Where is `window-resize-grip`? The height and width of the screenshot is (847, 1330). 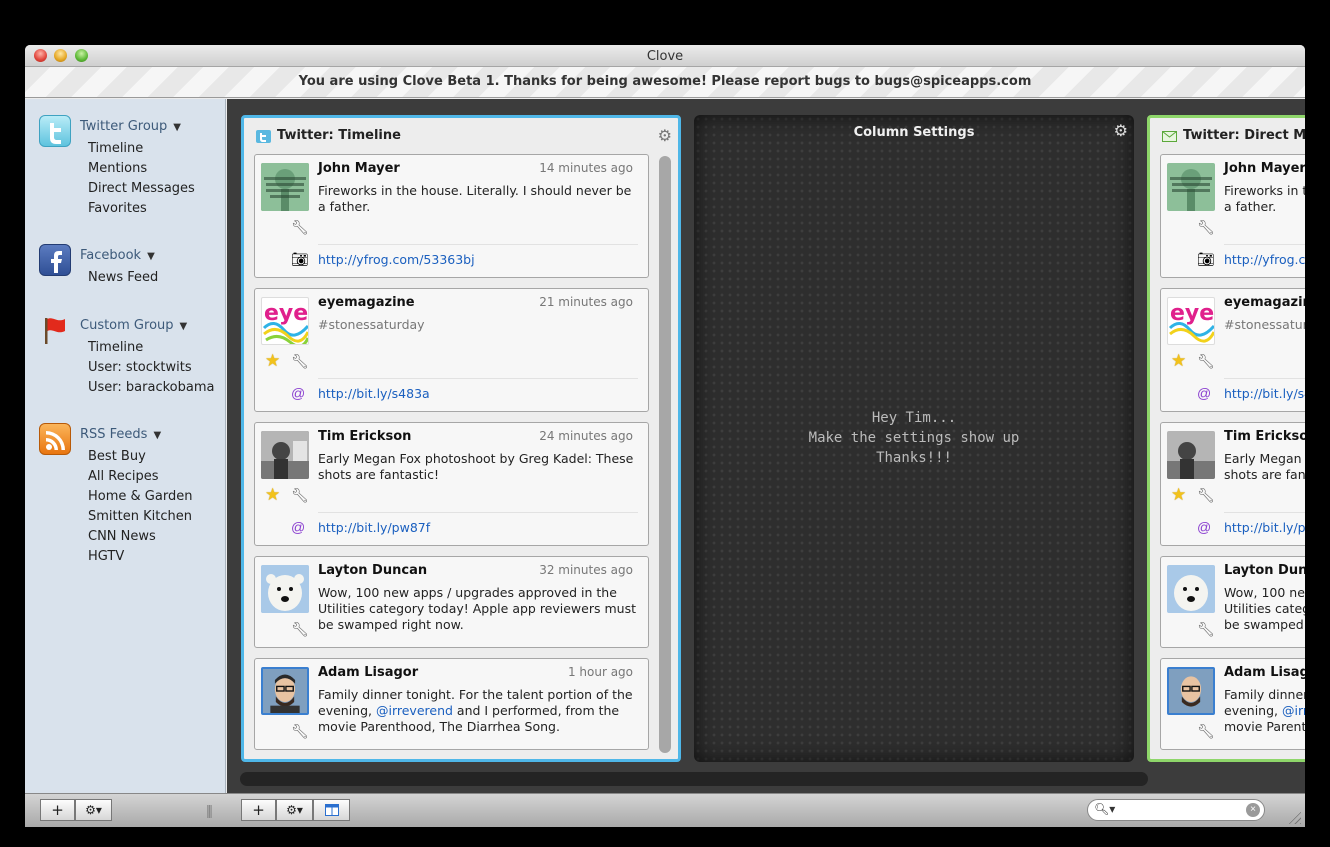
window-resize-grip is located at coordinates (1294, 817).